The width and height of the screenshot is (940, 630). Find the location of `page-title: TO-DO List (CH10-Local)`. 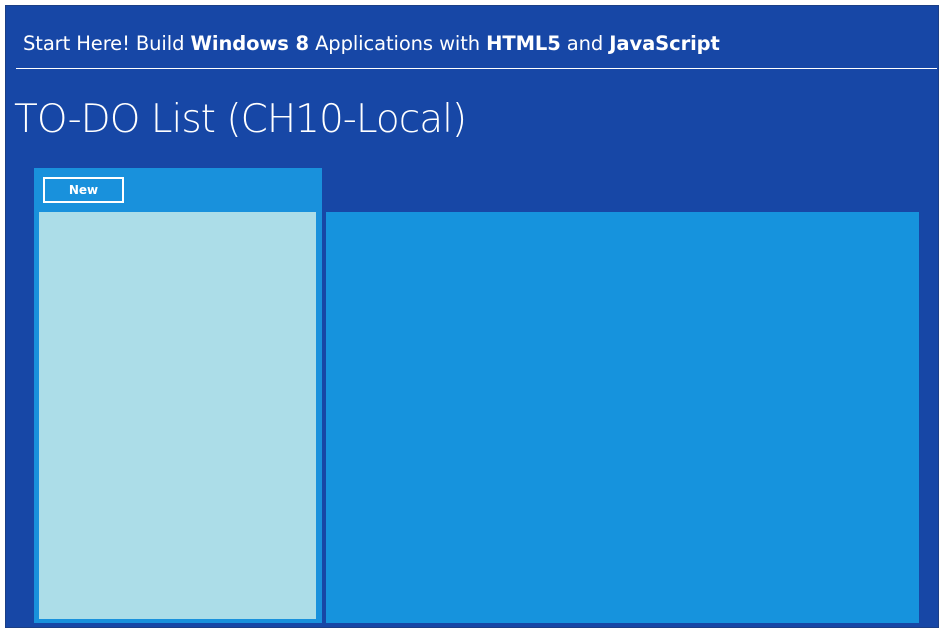

page-title: TO-DO List (CH10-Local) is located at coordinates (240, 119).